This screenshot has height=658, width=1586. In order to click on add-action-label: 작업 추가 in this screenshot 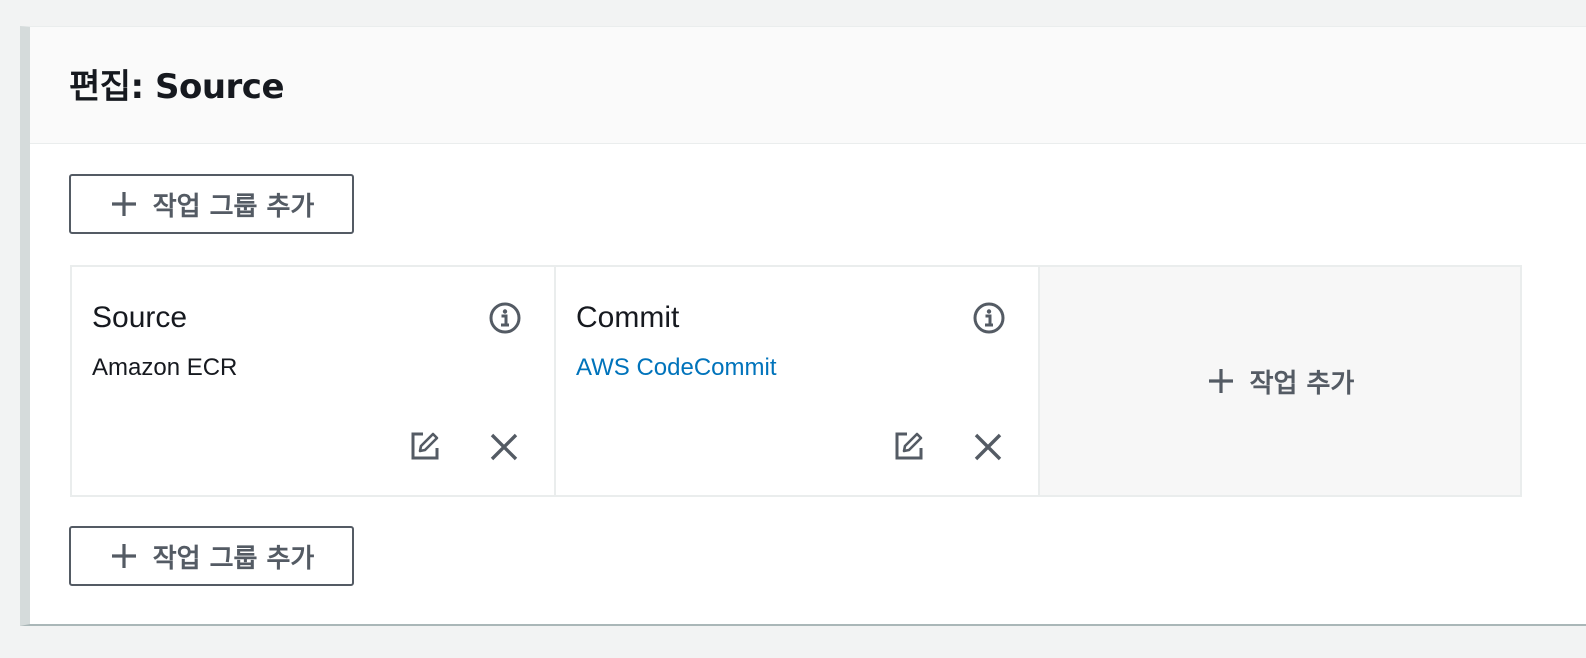, I will do `click(1302, 383)`.